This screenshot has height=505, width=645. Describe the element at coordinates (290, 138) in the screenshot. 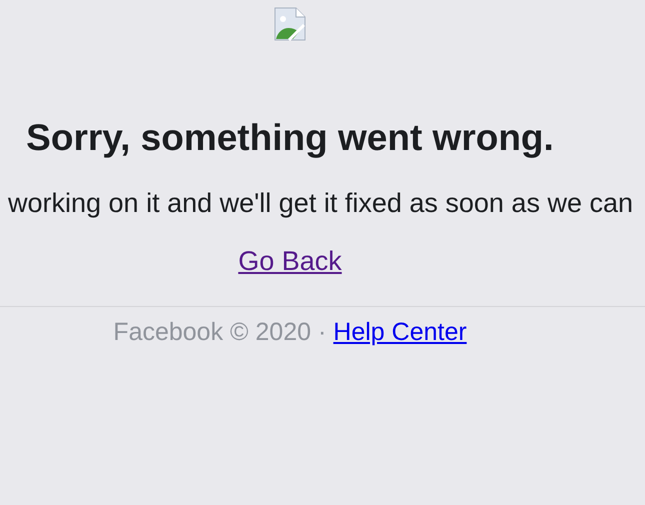

I see `error-heading: Sorry, something went wrong.` at that location.